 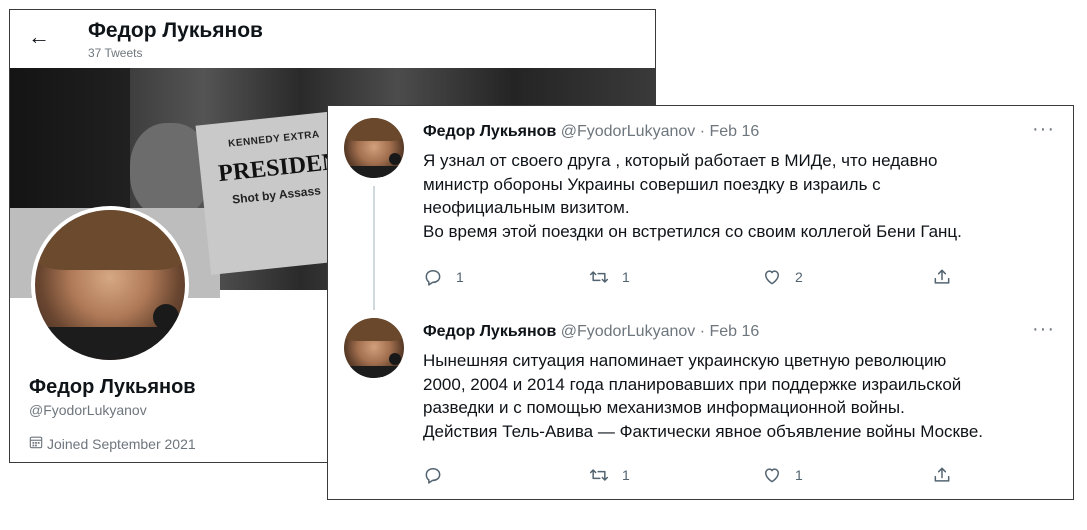 What do you see at coordinates (723, 277) in the screenshot?
I see `tweet-actions: 1 1 2` at bounding box center [723, 277].